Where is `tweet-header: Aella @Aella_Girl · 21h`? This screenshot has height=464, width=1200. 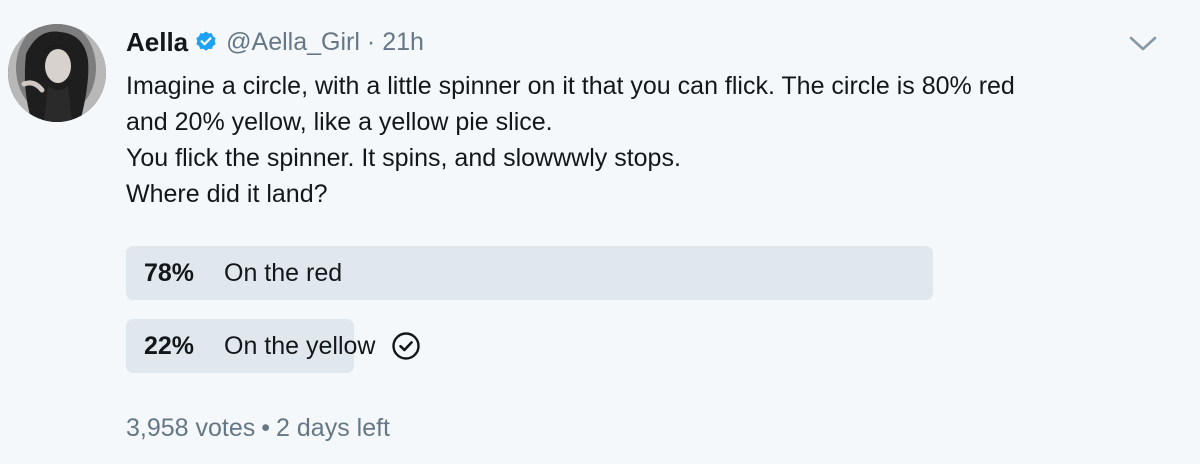 tweet-header: Aella @Aella_Girl · 21h is located at coordinates (275, 42).